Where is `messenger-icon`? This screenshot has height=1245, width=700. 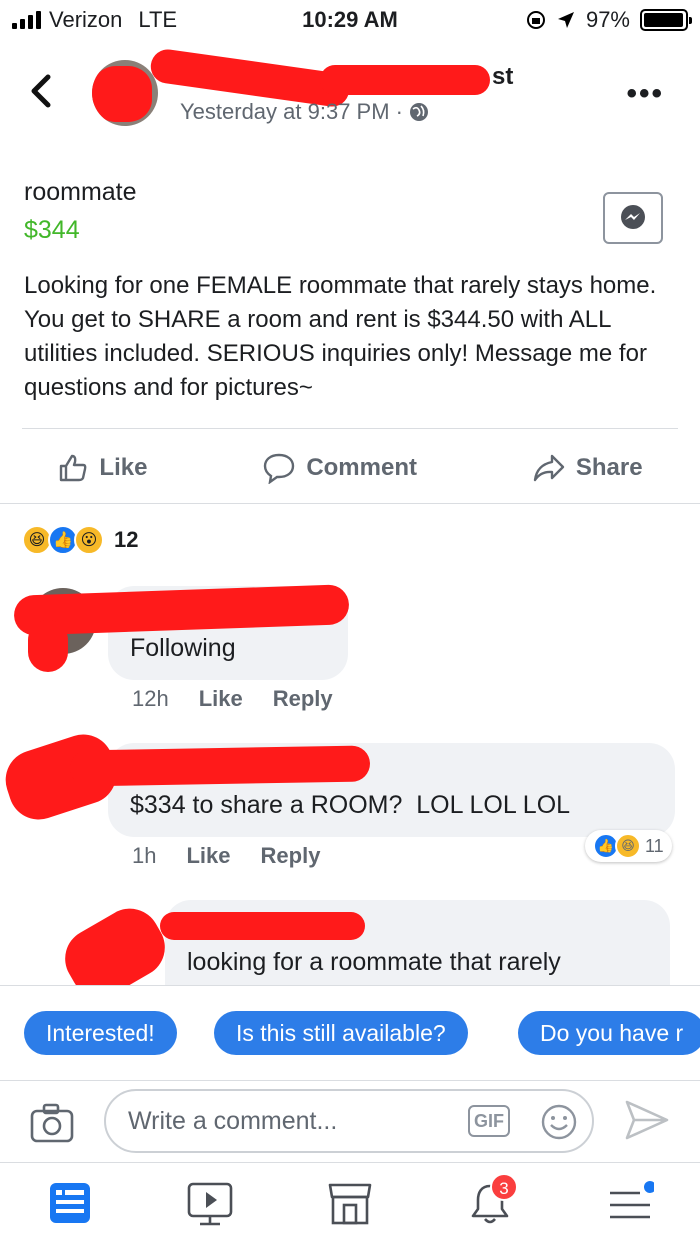
messenger-icon is located at coordinates (633, 217).